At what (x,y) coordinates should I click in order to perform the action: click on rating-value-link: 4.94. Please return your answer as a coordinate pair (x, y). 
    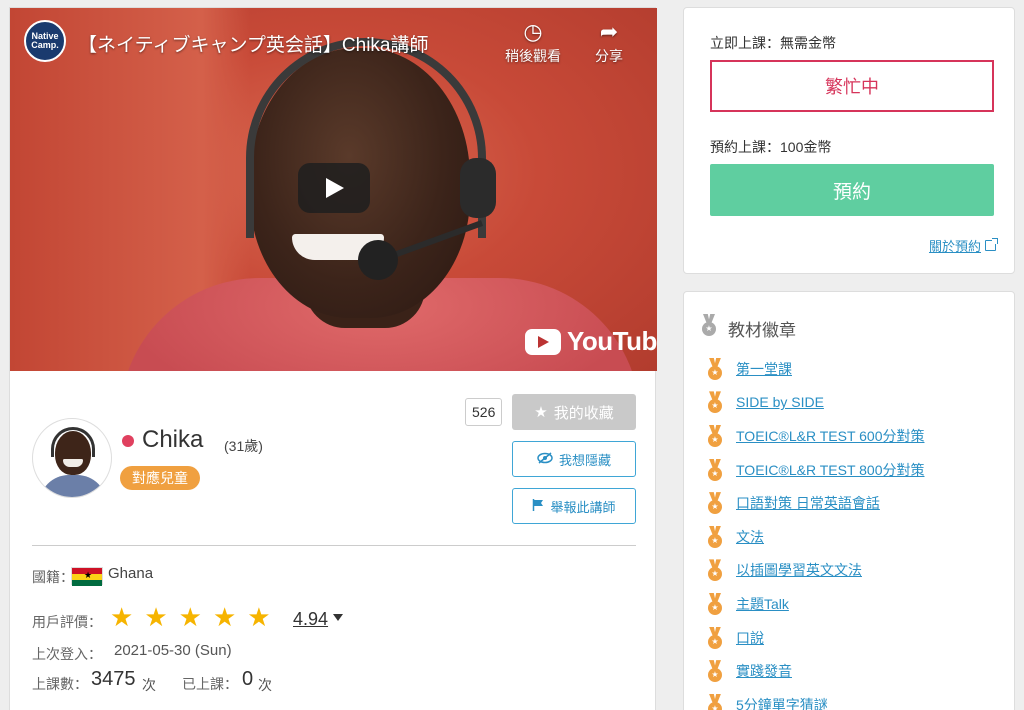
    Looking at the image, I should click on (310, 619).